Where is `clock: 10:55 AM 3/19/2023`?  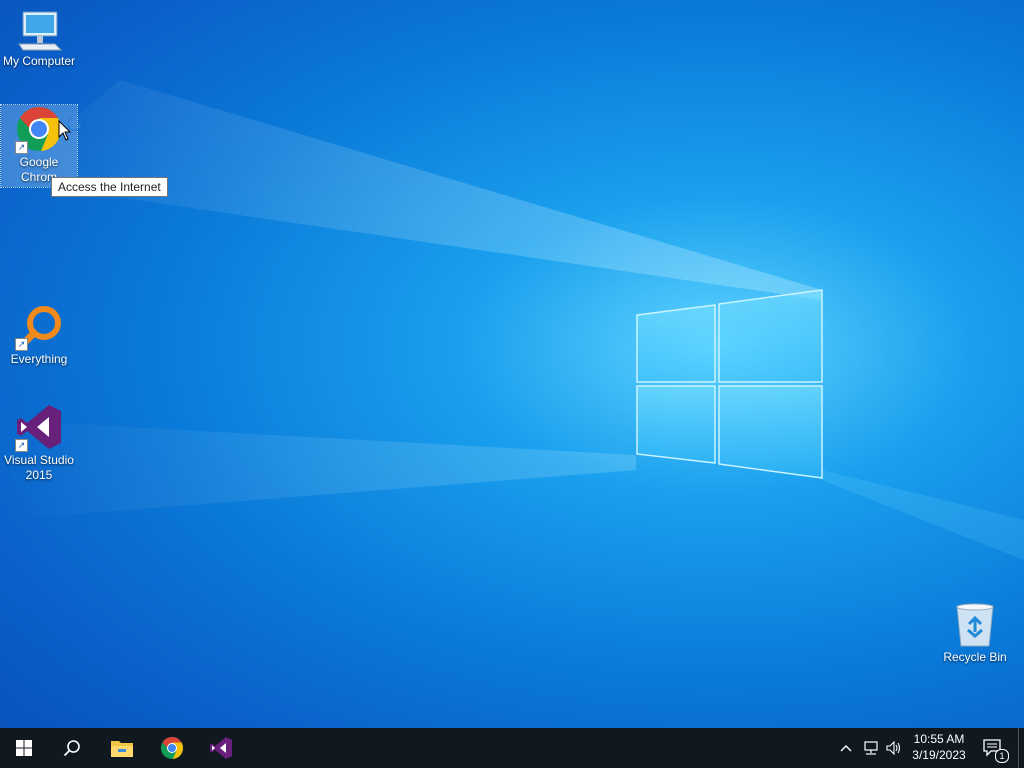
clock: 10:55 AM 3/19/2023 is located at coordinates (939, 747).